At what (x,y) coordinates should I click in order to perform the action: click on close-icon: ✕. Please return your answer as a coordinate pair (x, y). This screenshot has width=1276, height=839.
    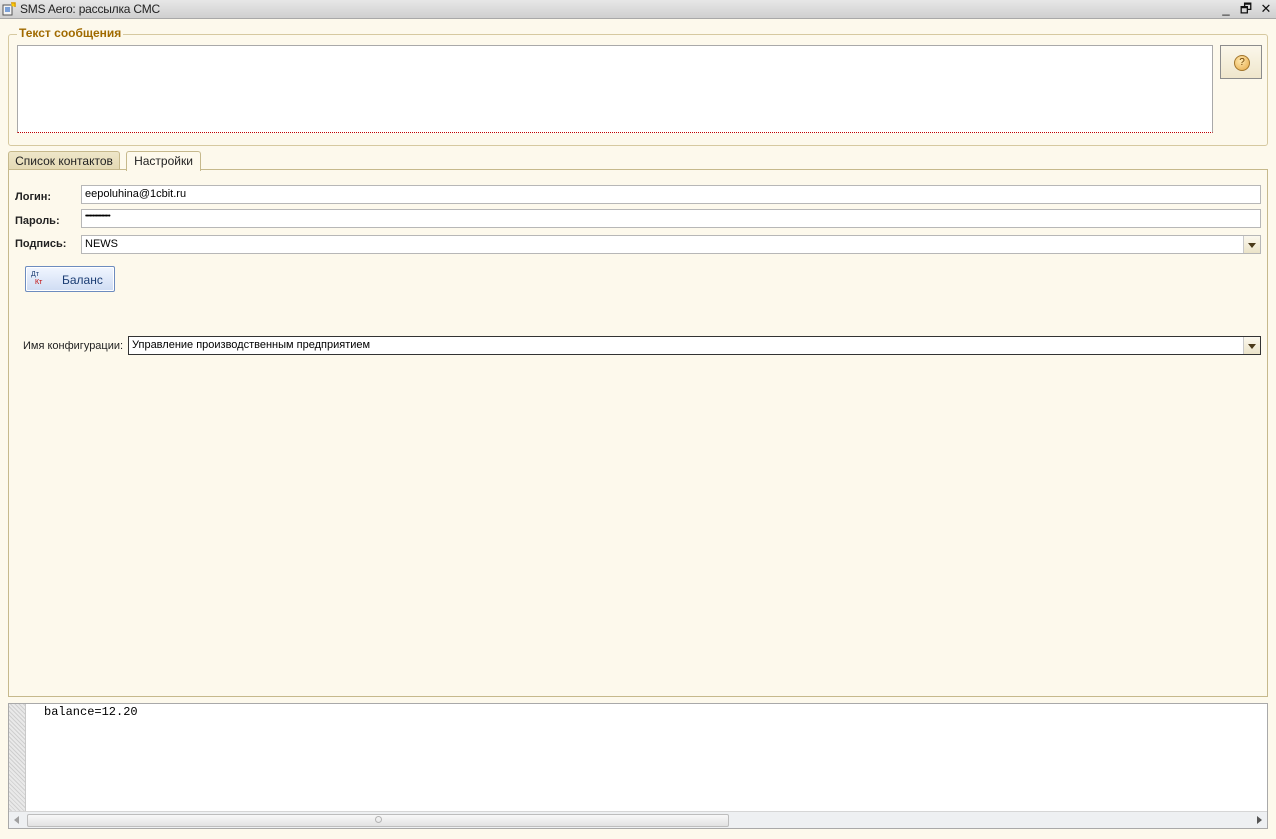
    Looking at the image, I should click on (1266, 8).